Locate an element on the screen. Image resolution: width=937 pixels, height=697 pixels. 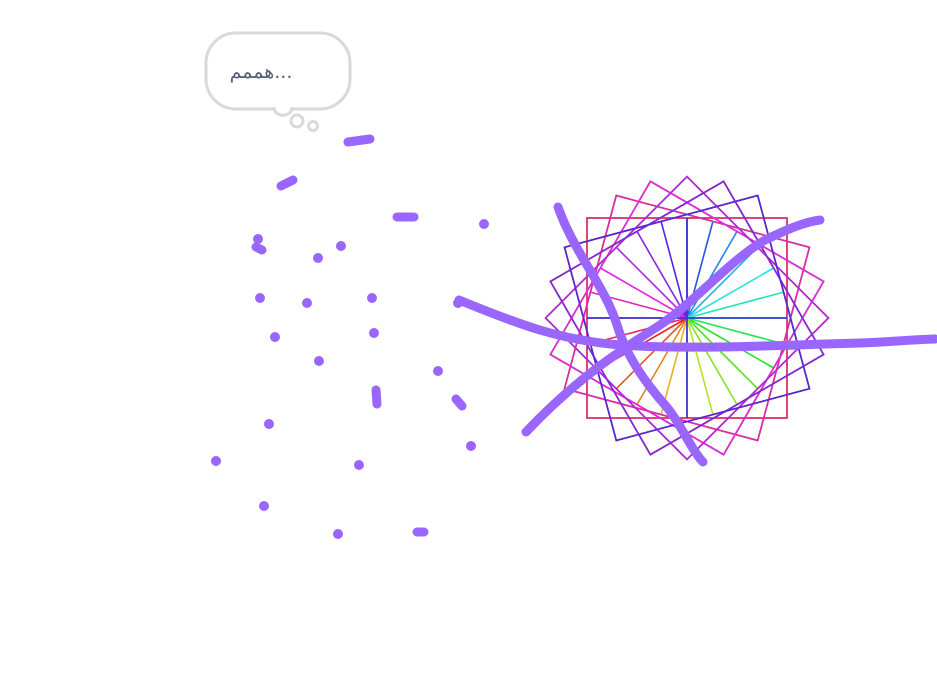
think-bubble-dot-large is located at coordinates (297, 121).